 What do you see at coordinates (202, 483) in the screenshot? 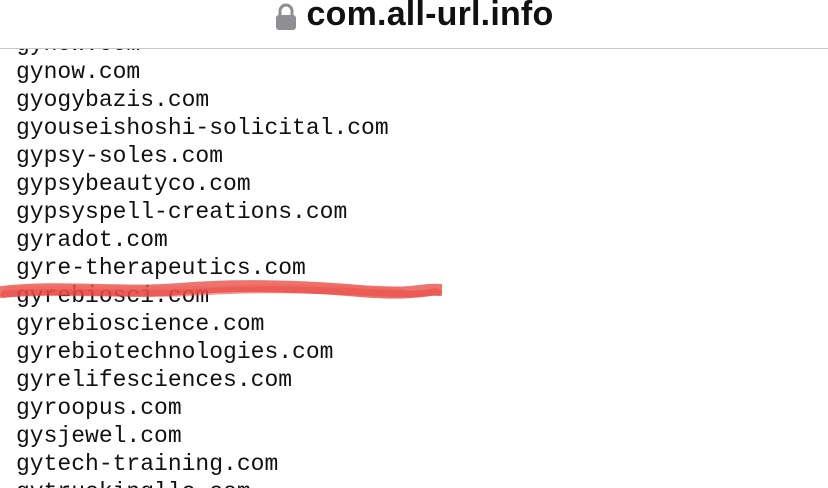
I see `domain-list-item: gytruckingllc.com` at bounding box center [202, 483].